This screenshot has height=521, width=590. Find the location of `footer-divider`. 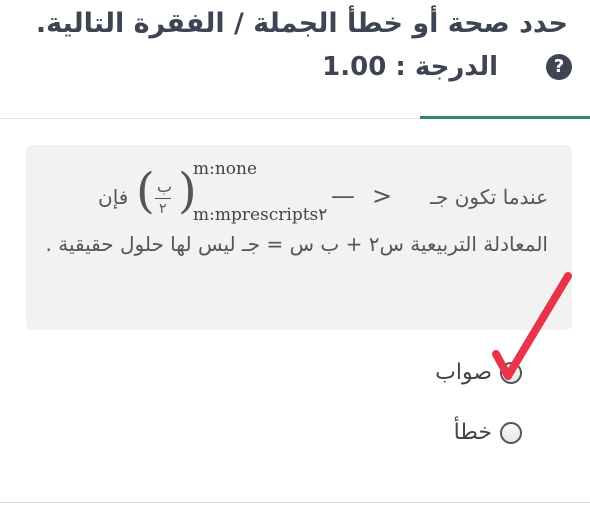

footer-divider is located at coordinates (295, 502).